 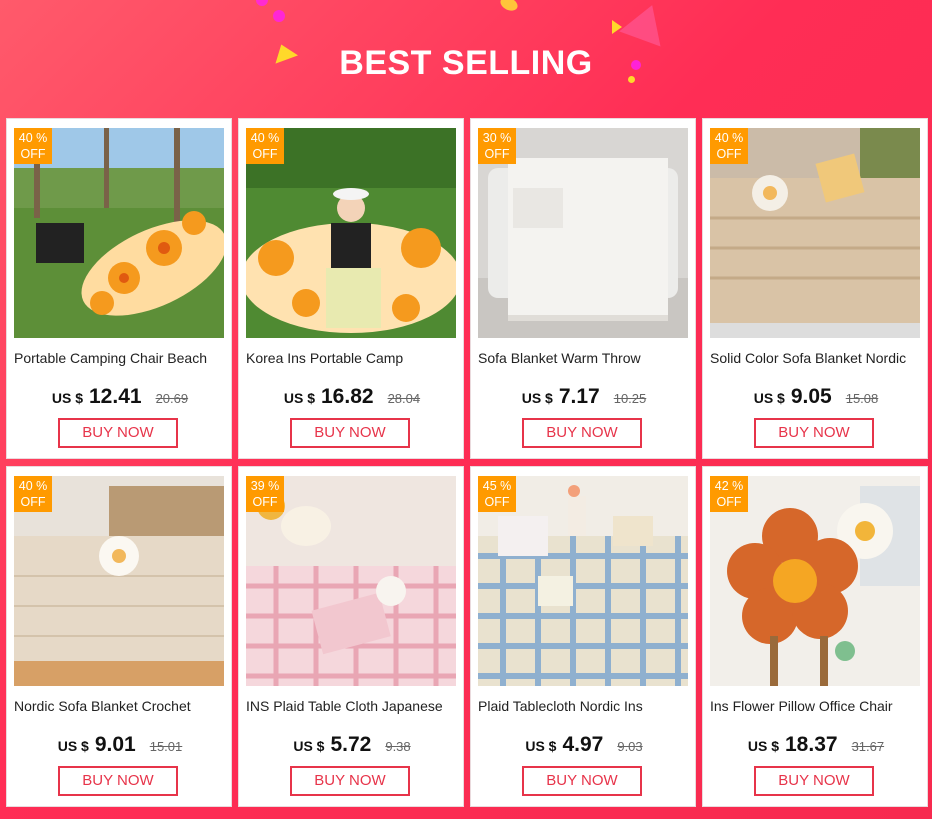 What do you see at coordinates (579, 396) in the screenshot?
I see `sale-price: 7.17` at bounding box center [579, 396].